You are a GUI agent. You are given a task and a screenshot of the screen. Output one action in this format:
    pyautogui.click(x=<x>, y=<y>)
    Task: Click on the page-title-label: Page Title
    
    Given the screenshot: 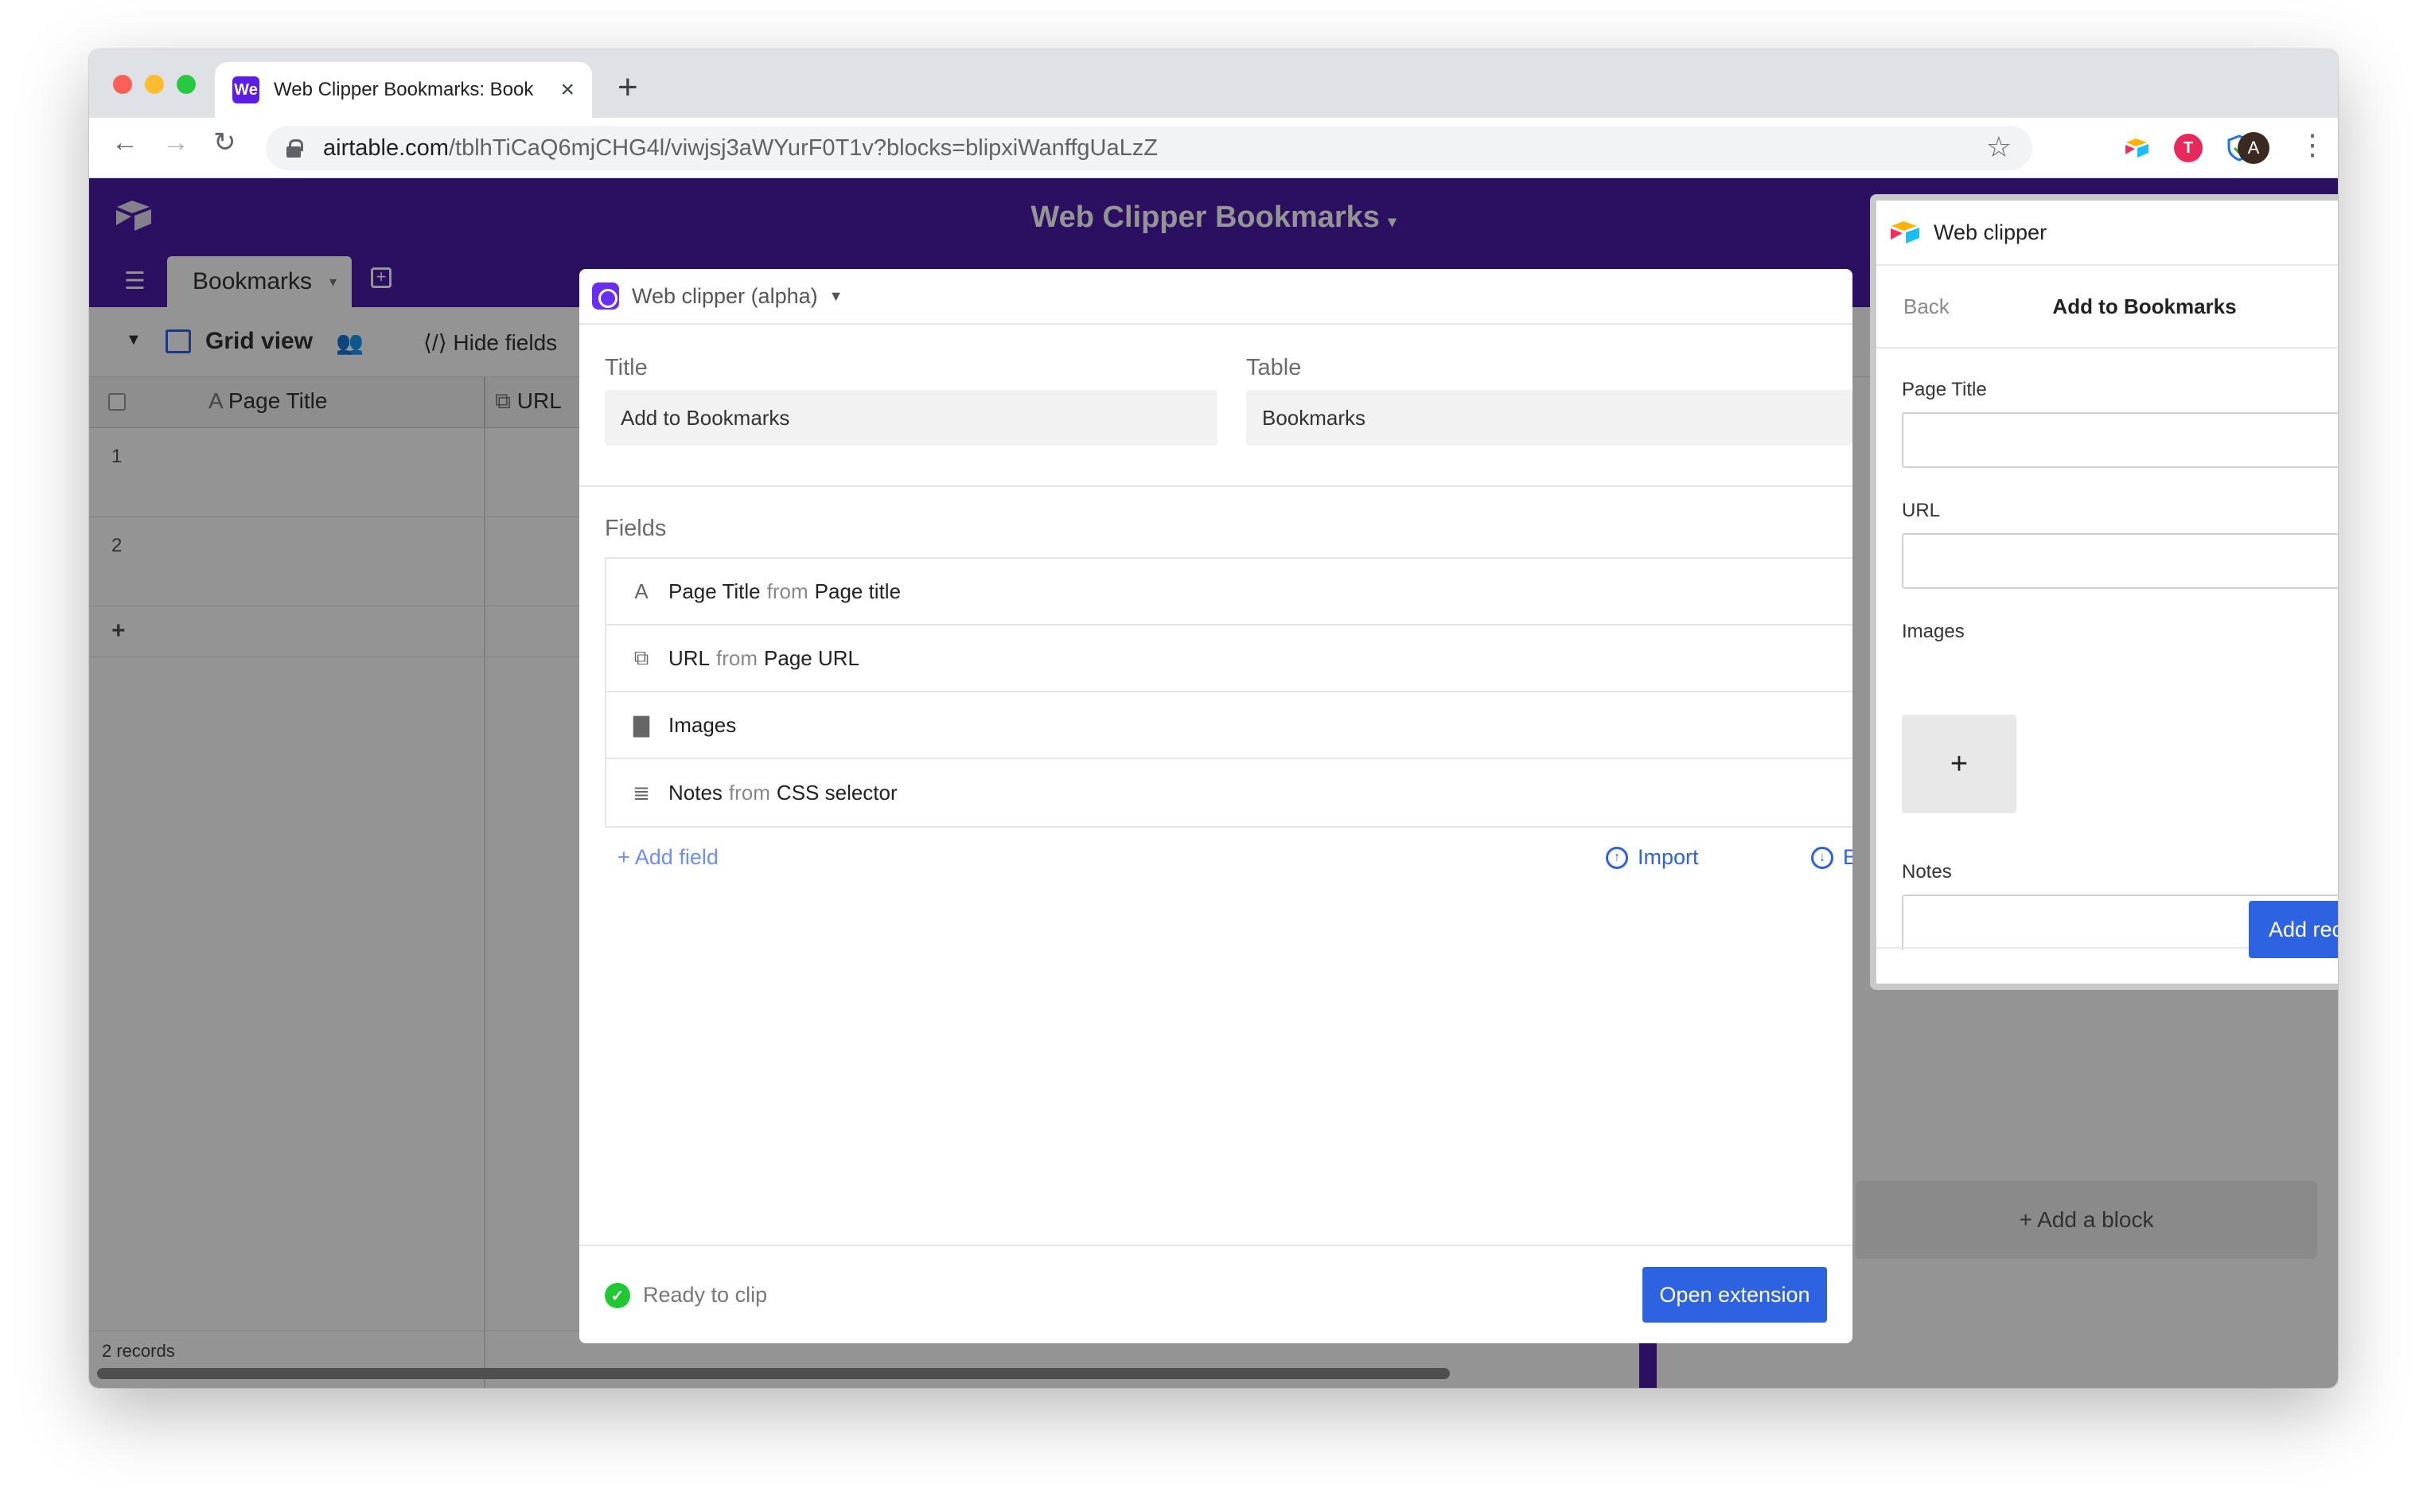 What is the action you would take?
    pyautogui.click(x=1944, y=389)
    